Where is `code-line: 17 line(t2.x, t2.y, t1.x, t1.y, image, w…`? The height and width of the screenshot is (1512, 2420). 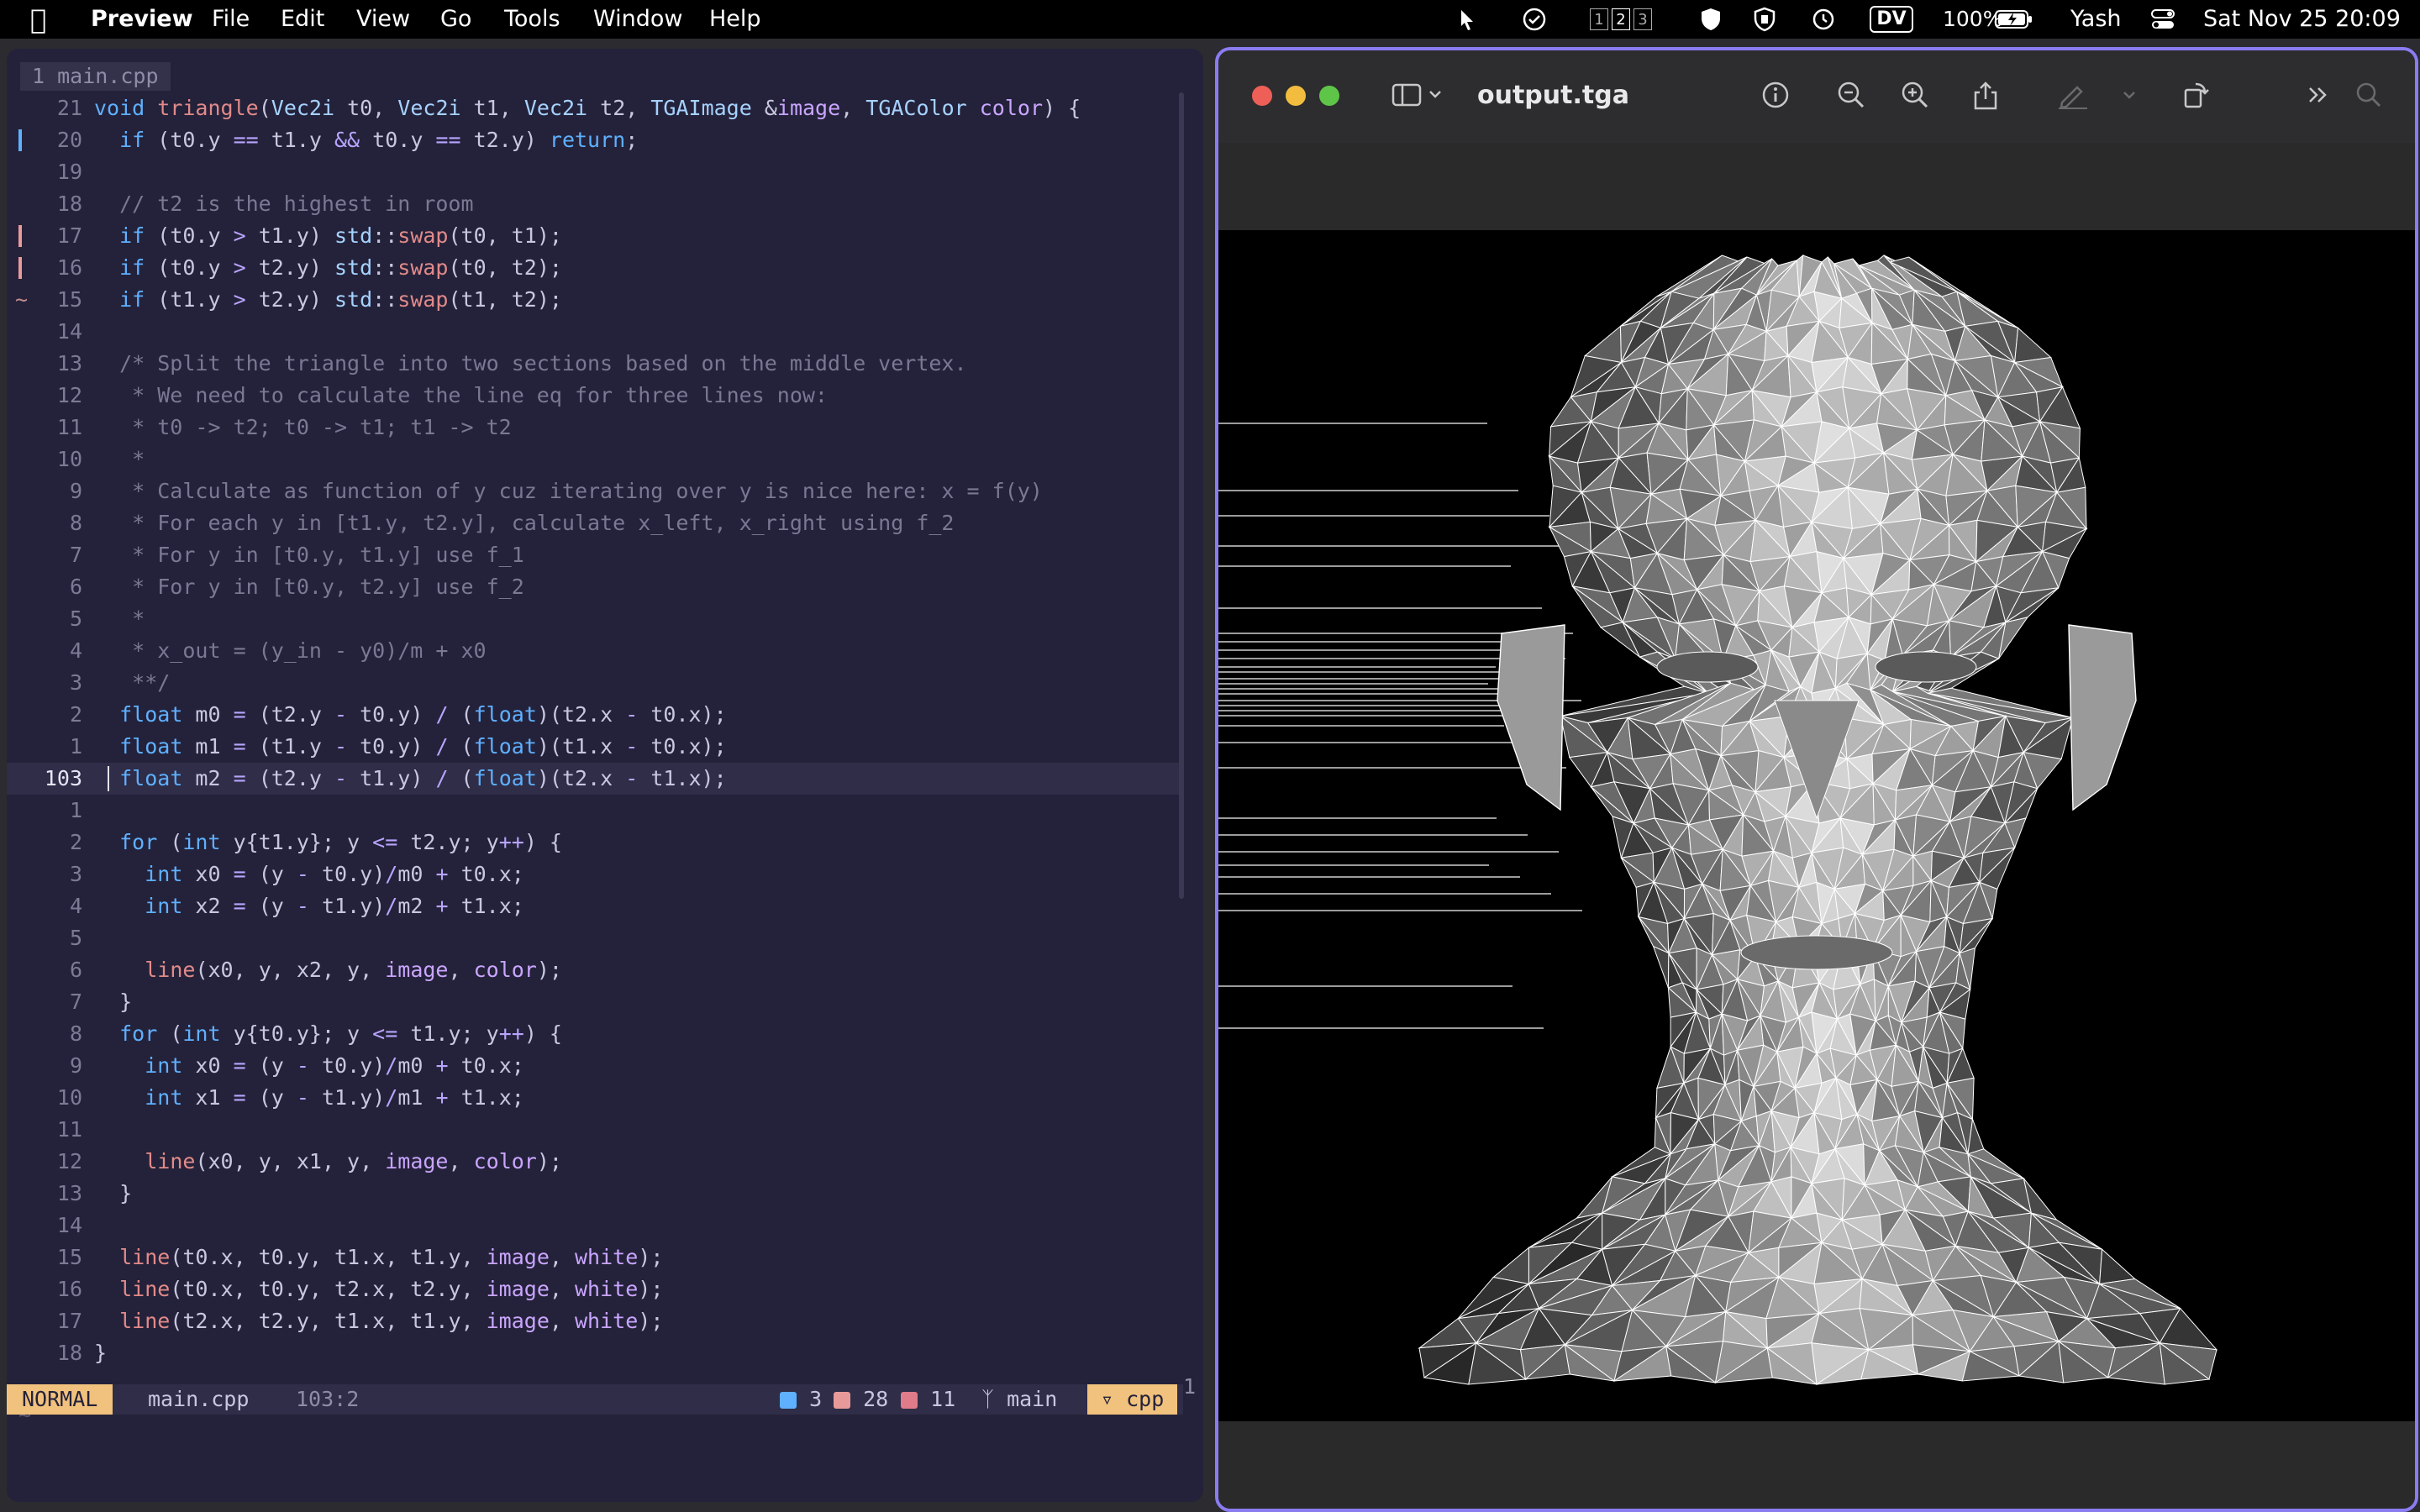 code-line: 17 line(t2.x, t2.y, t1.x, t1.y, image, w… is located at coordinates (595, 1321).